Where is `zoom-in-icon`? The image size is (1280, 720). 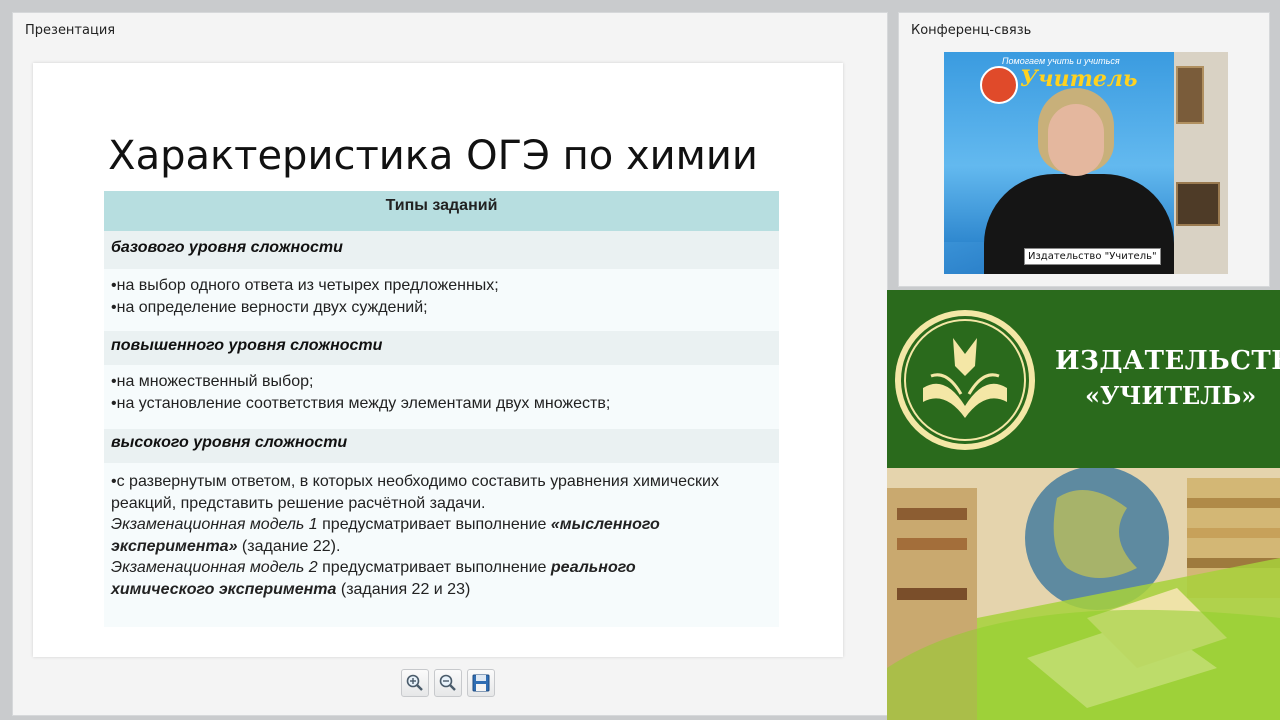 zoom-in-icon is located at coordinates (414, 682).